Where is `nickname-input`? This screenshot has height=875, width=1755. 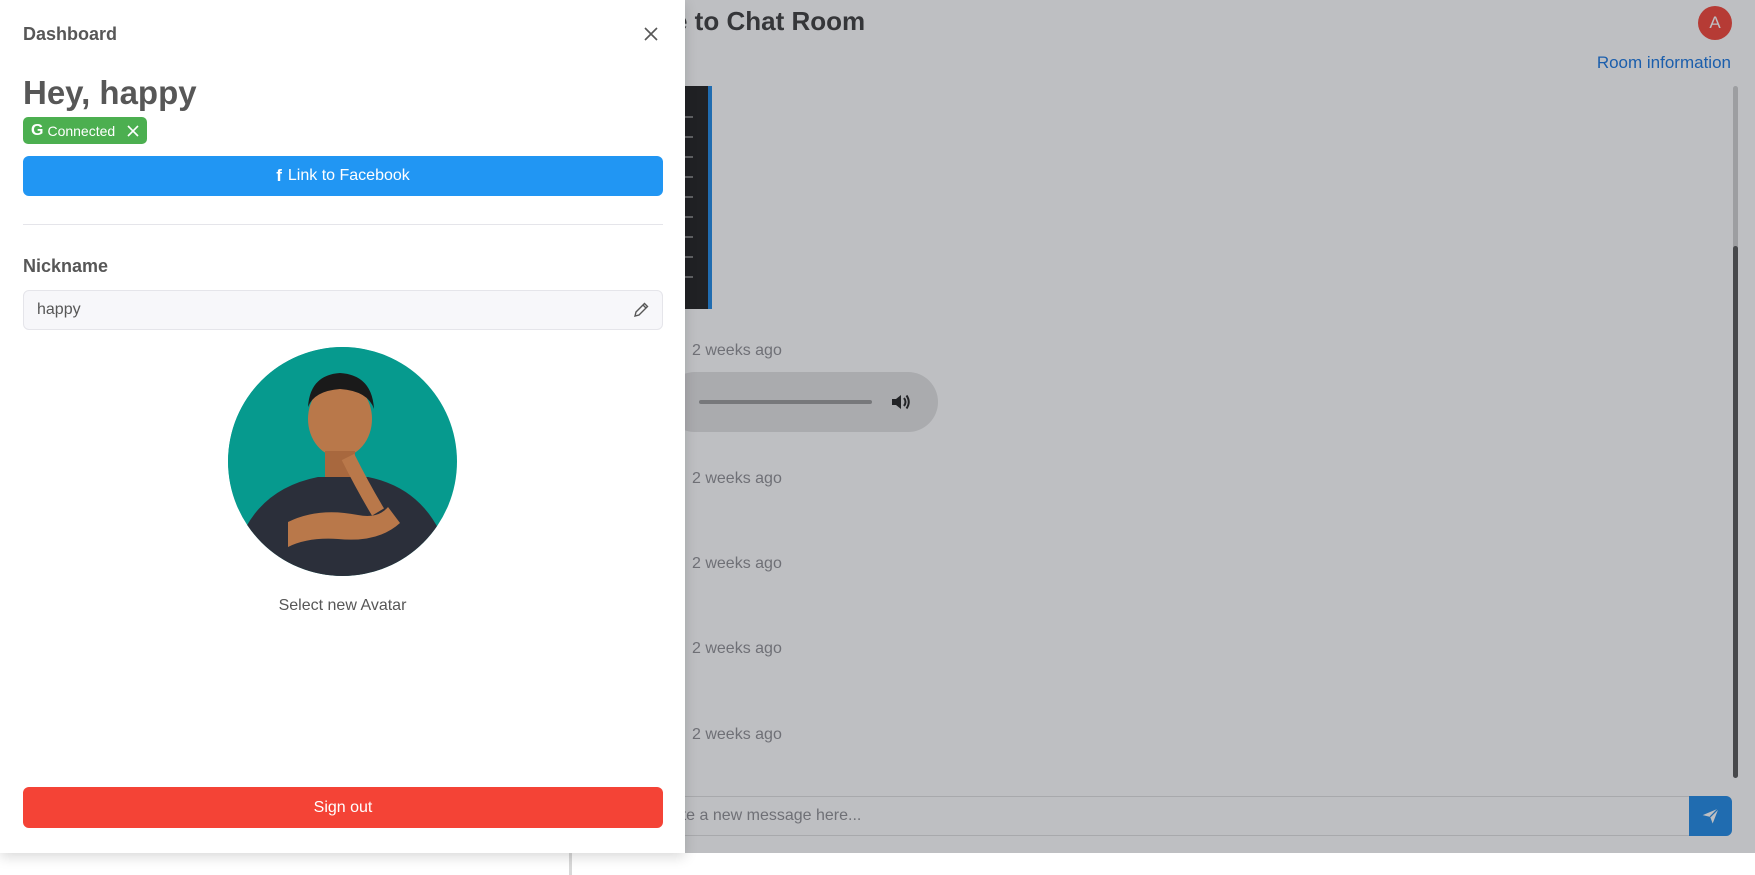 nickname-input is located at coordinates (317, 310).